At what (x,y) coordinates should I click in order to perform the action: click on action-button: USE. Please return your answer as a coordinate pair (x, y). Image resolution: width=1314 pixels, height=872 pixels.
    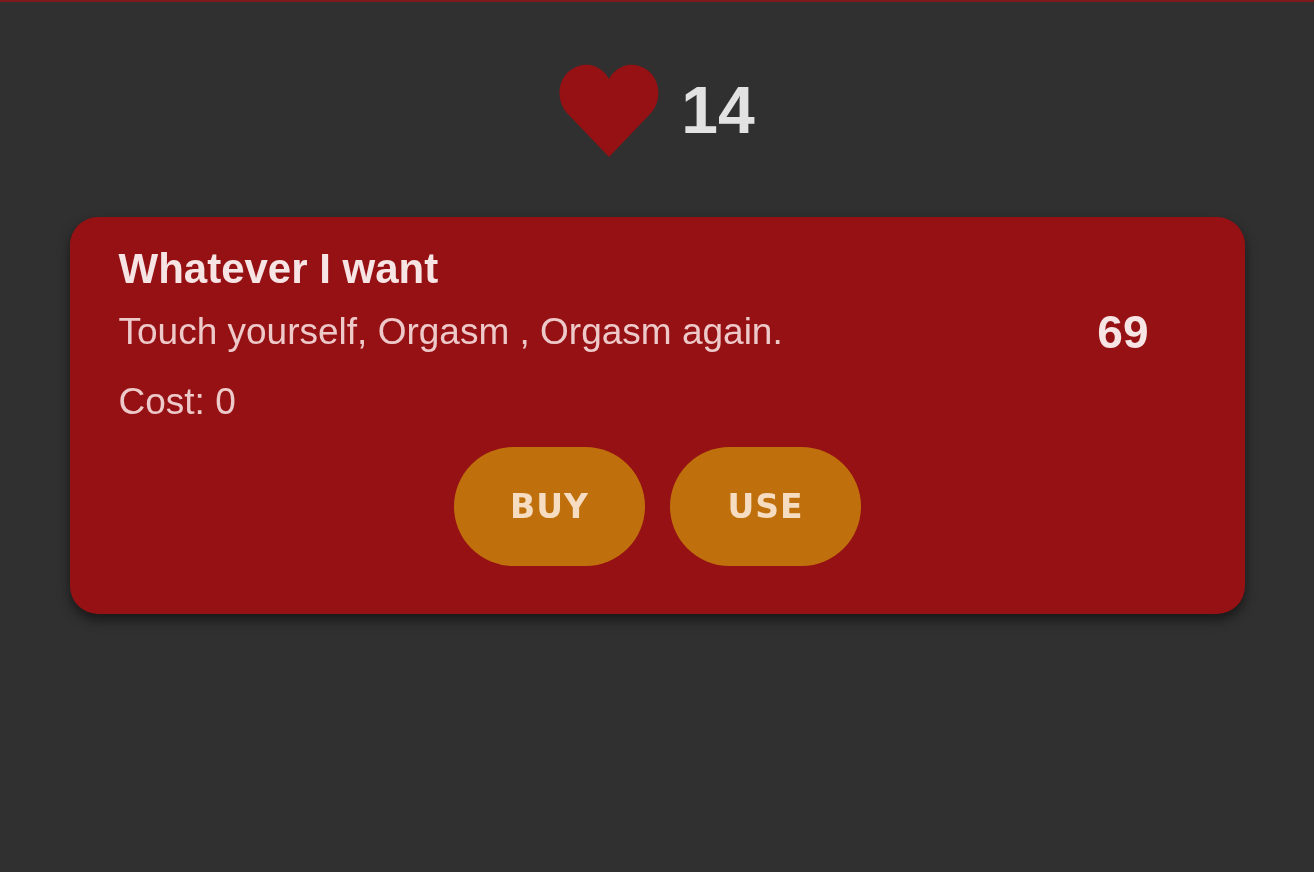
    Looking at the image, I should click on (765, 506).